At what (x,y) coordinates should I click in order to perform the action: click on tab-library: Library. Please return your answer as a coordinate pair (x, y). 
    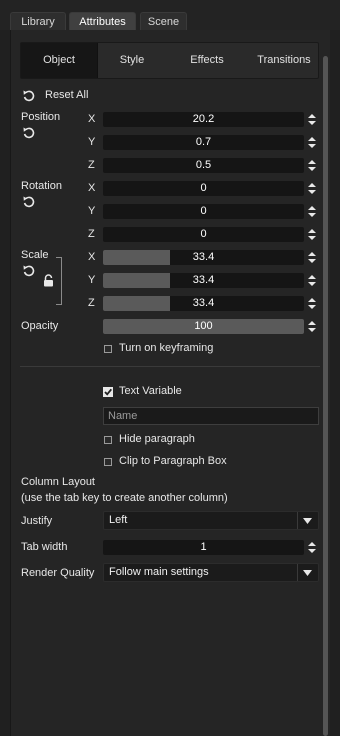
    Looking at the image, I should click on (38, 21).